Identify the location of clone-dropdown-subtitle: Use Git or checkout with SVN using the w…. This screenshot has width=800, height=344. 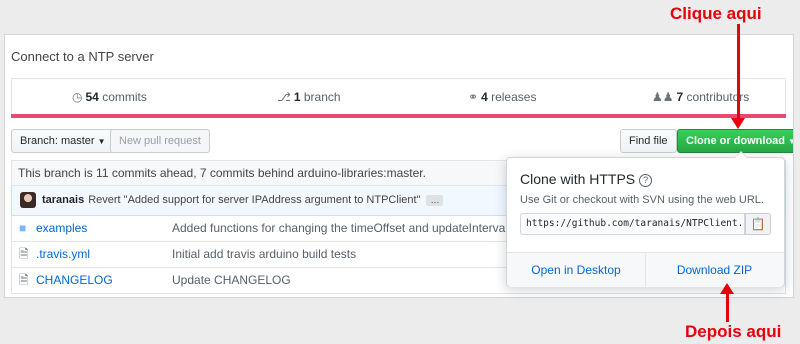
(642, 200).